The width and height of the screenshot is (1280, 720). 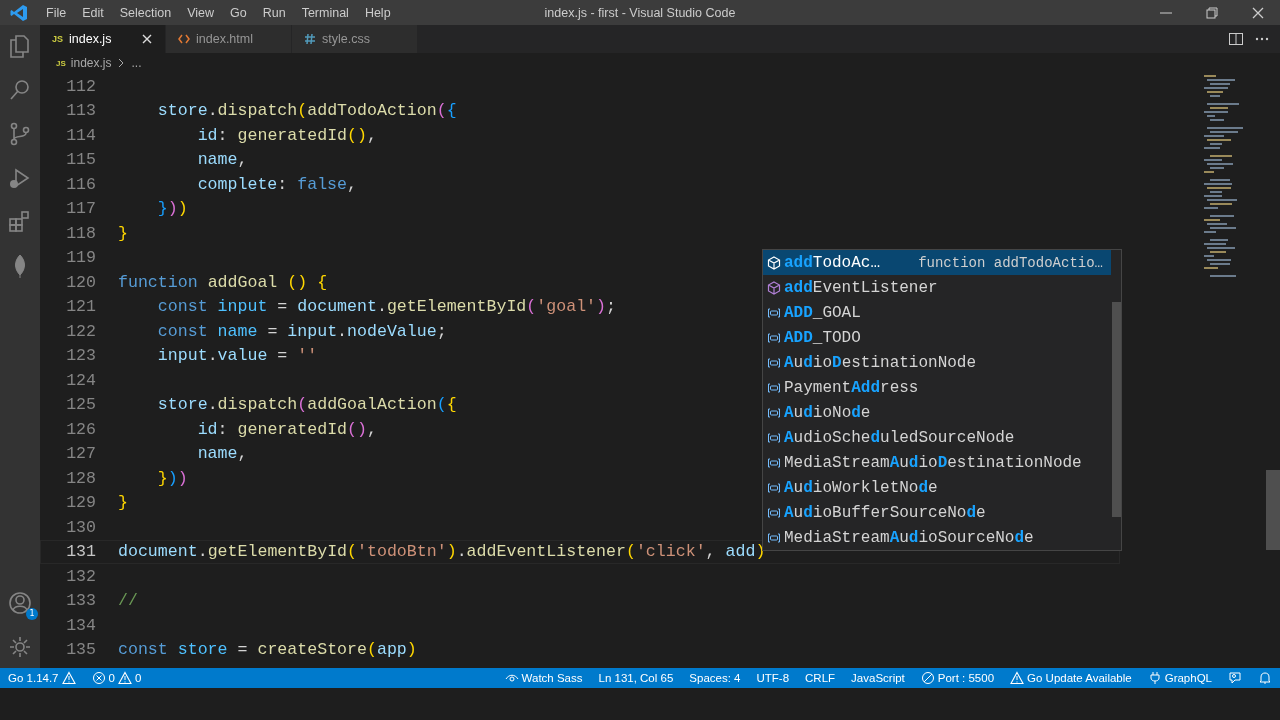 I want to click on suggestion-item: PaymentAddress, so click(x=937, y=387).